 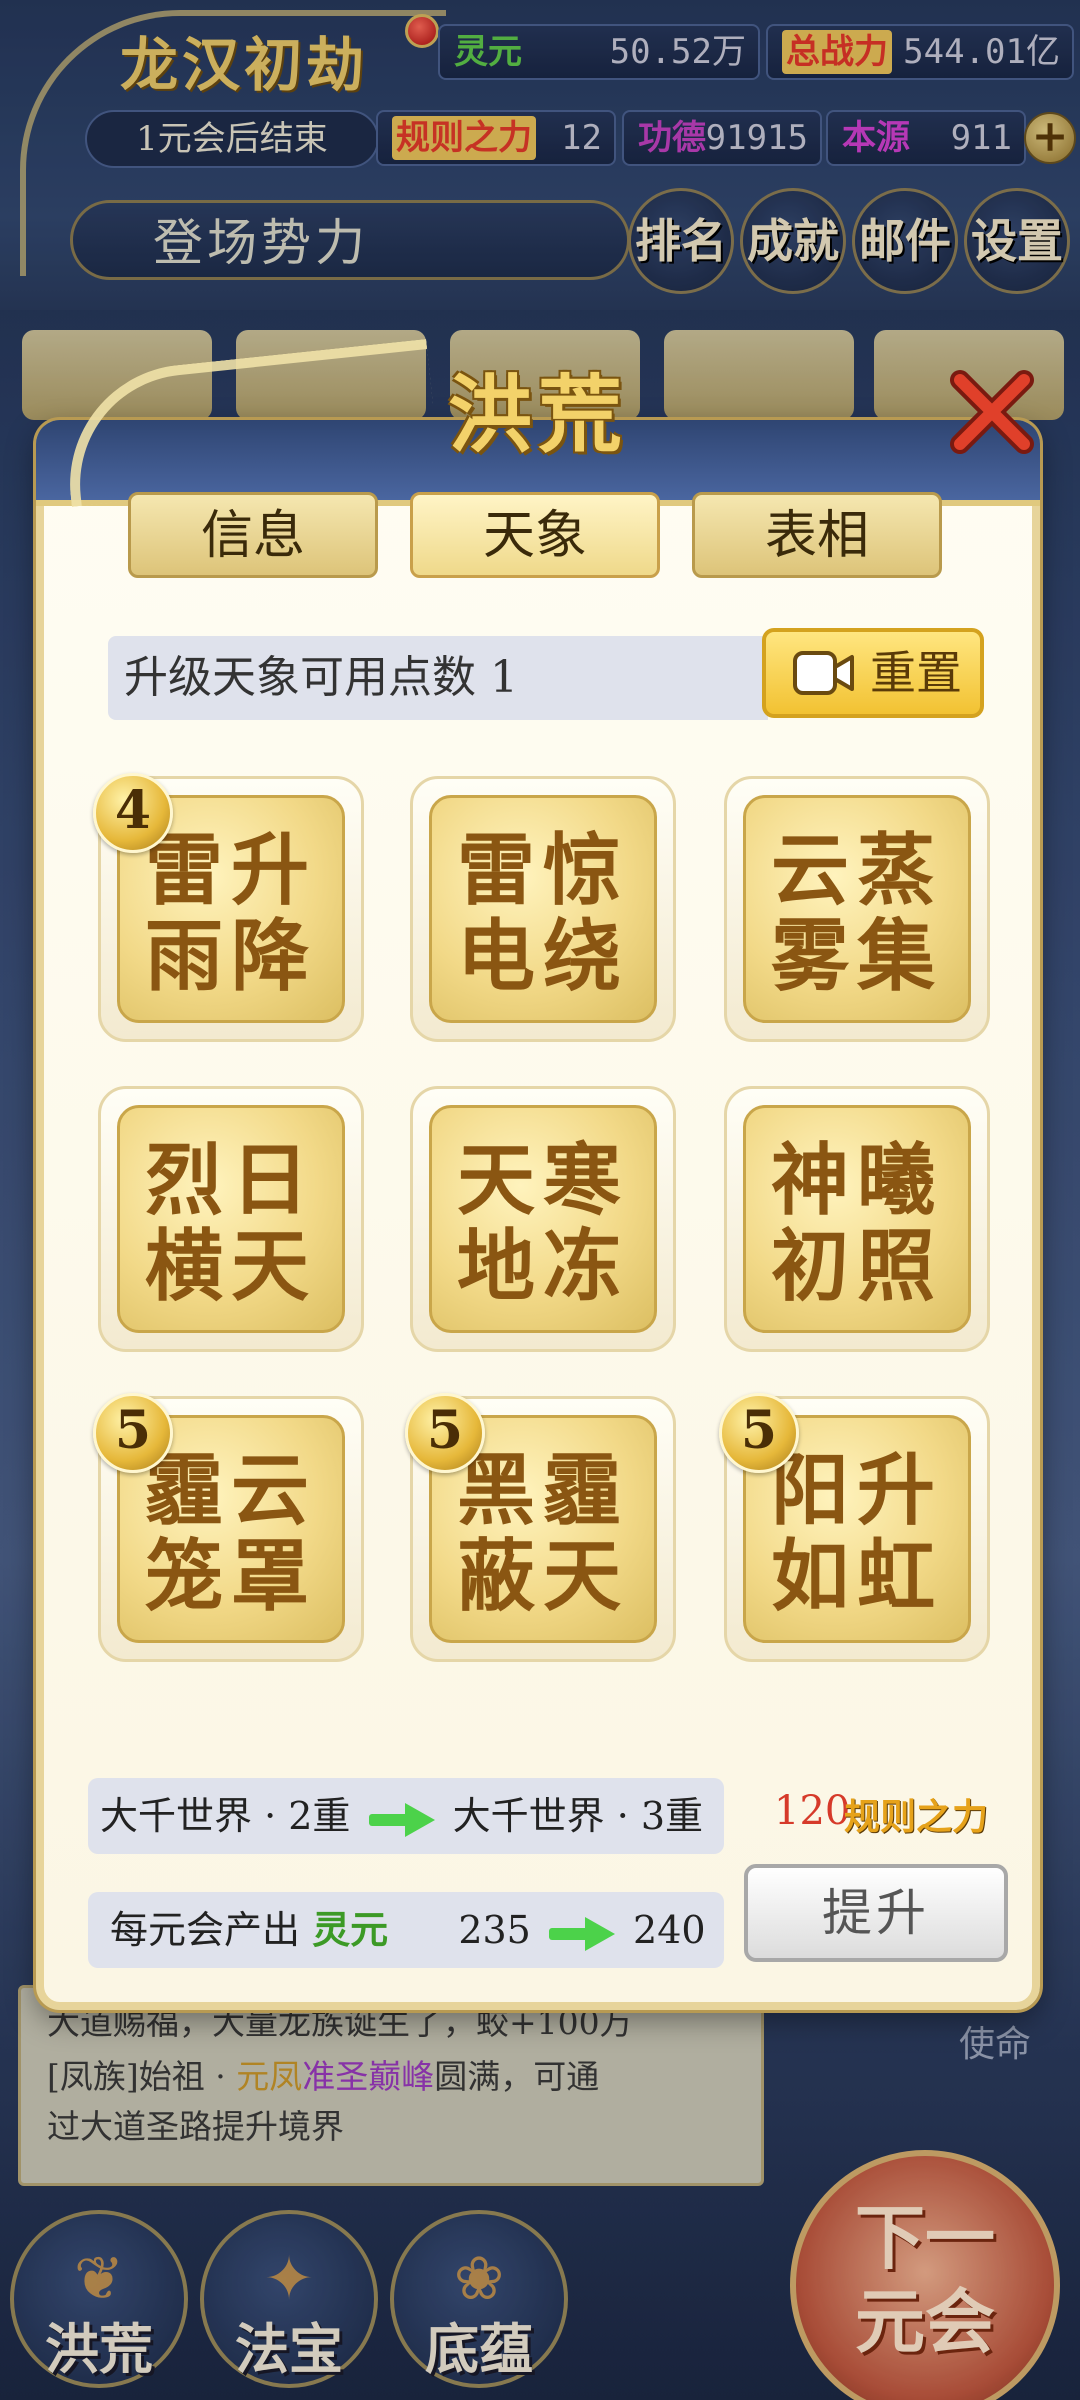 What do you see at coordinates (916, 1817) in the screenshot?
I see `upgrade-cost-label: 规则之力` at bounding box center [916, 1817].